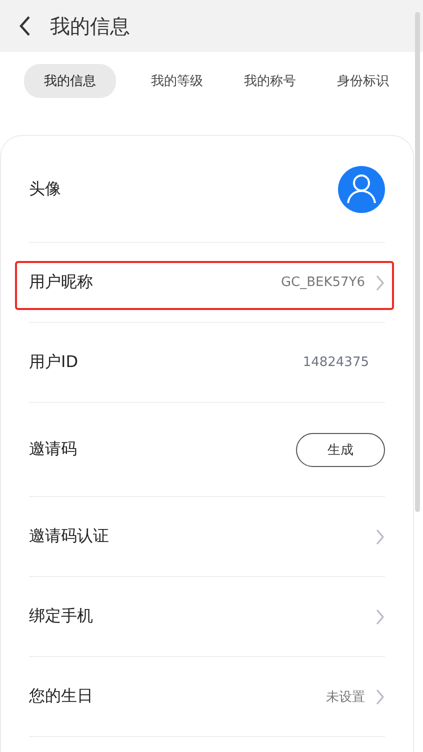 The height and width of the screenshot is (752, 423). What do you see at coordinates (25, 26) in the screenshot?
I see `back-icon` at bounding box center [25, 26].